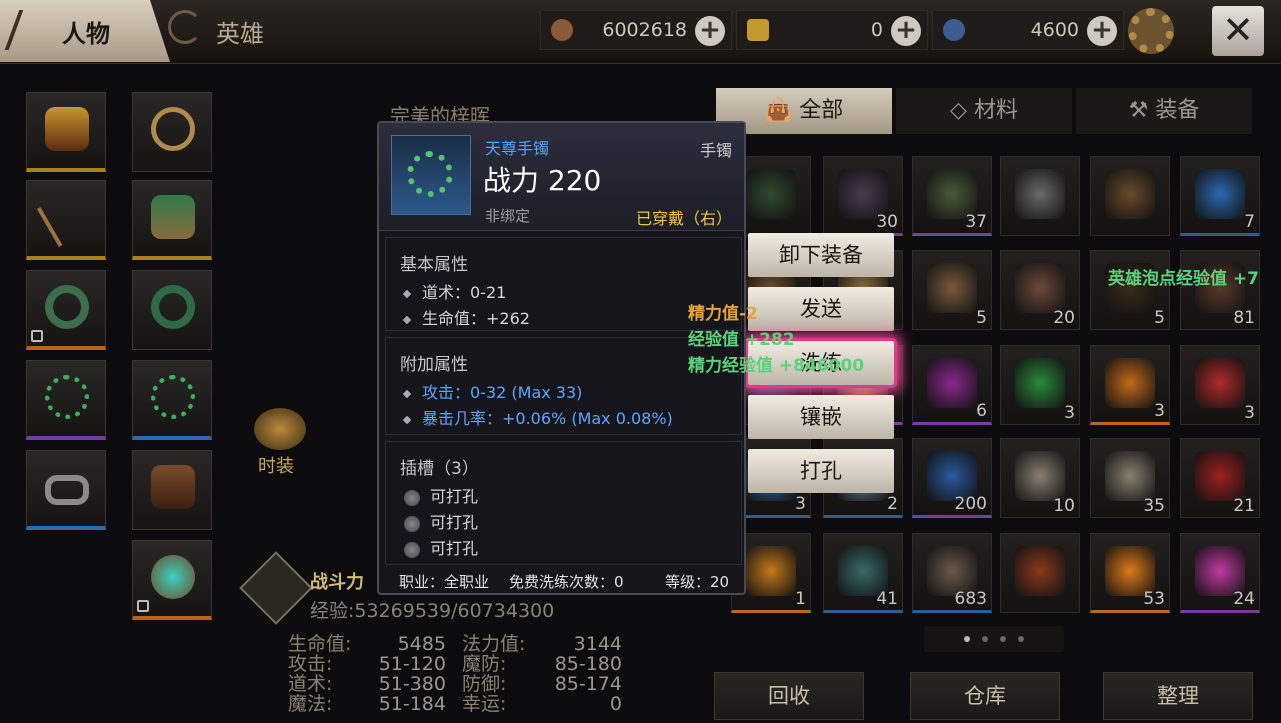 This screenshot has width=1281, height=723. What do you see at coordinates (434, 265) in the screenshot?
I see `basic-attributes-title: 基本属性` at bounding box center [434, 265].